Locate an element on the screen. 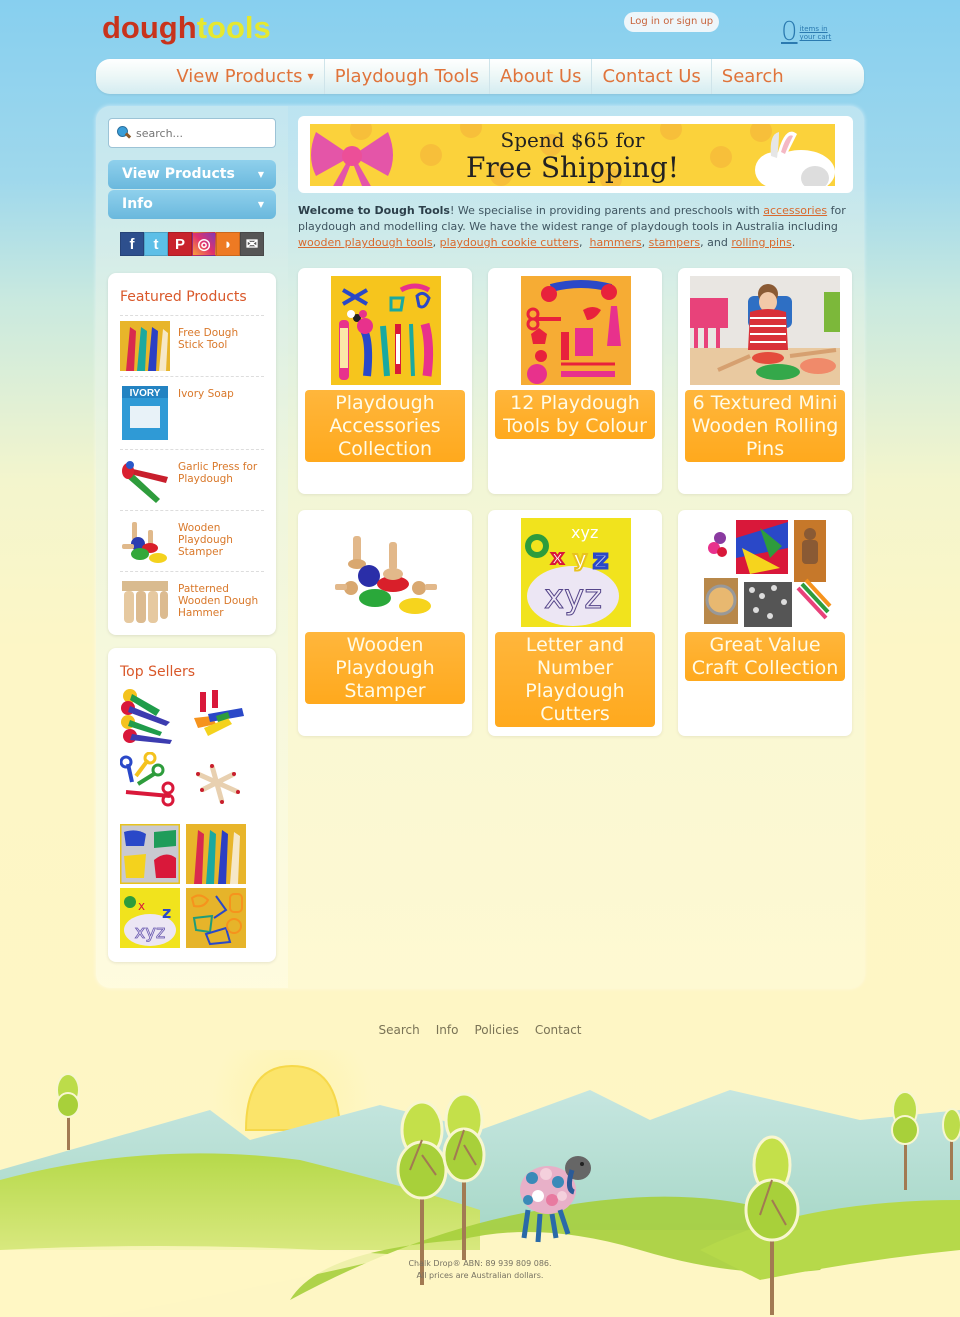 This screenshot has width=960, height=1317. nav-label: View Products is located at coordinates (239, 76).